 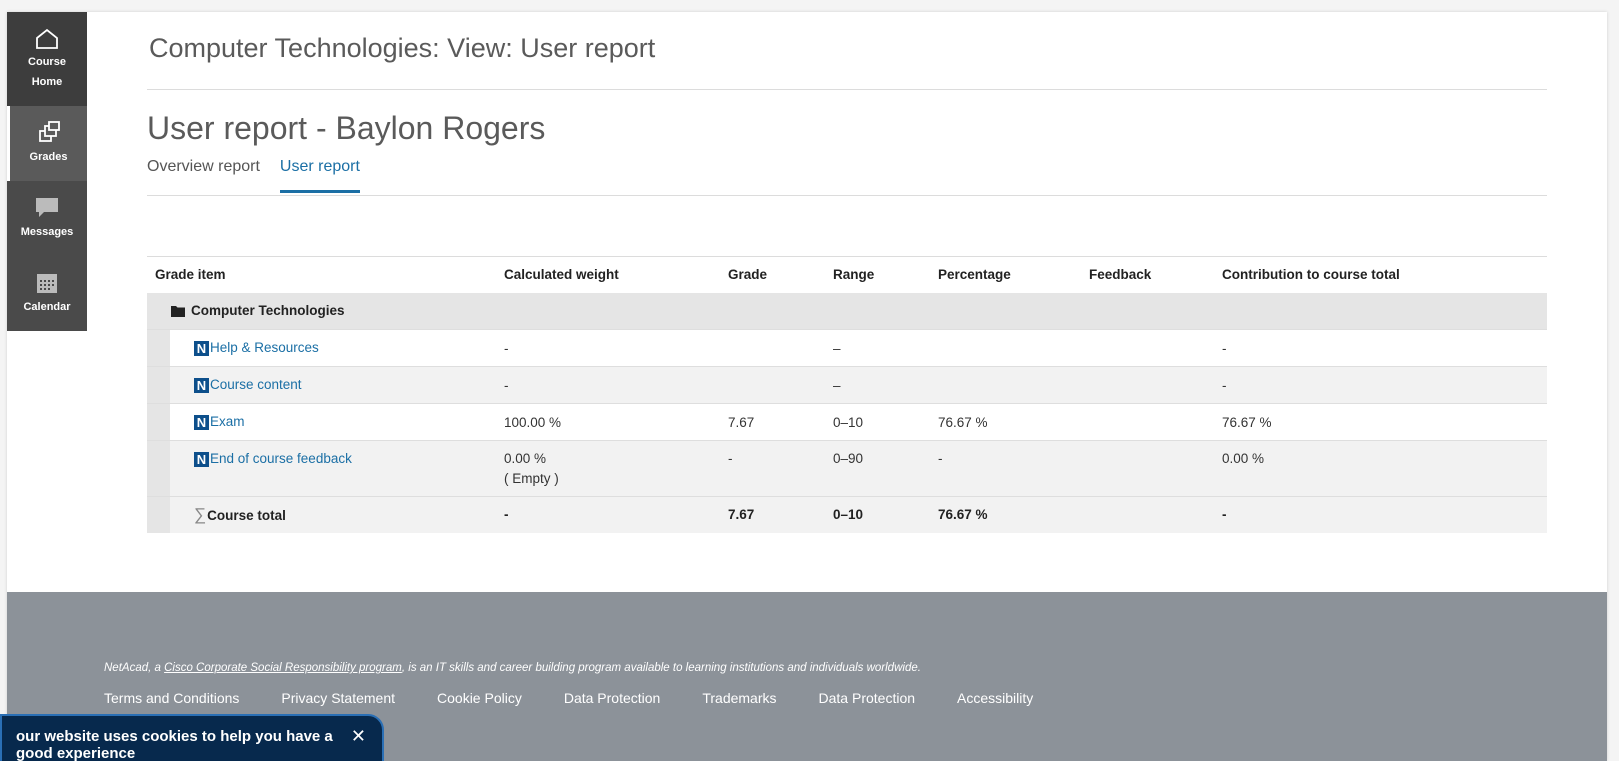 What do you see at coordinates (227, 421) in the screenshot?
I see `grade-item-link: Exam` at bounding box center [227, 421].